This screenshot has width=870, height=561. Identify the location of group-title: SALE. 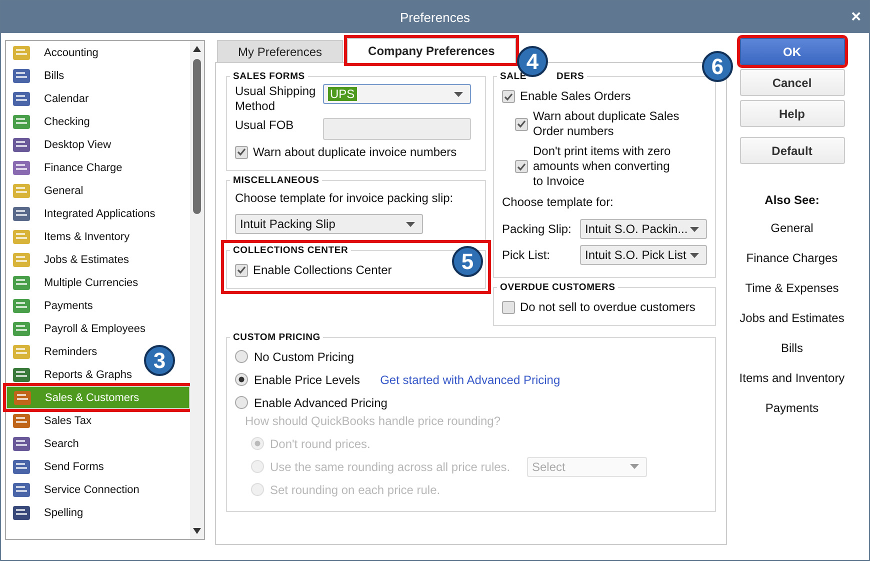
(513, 76).